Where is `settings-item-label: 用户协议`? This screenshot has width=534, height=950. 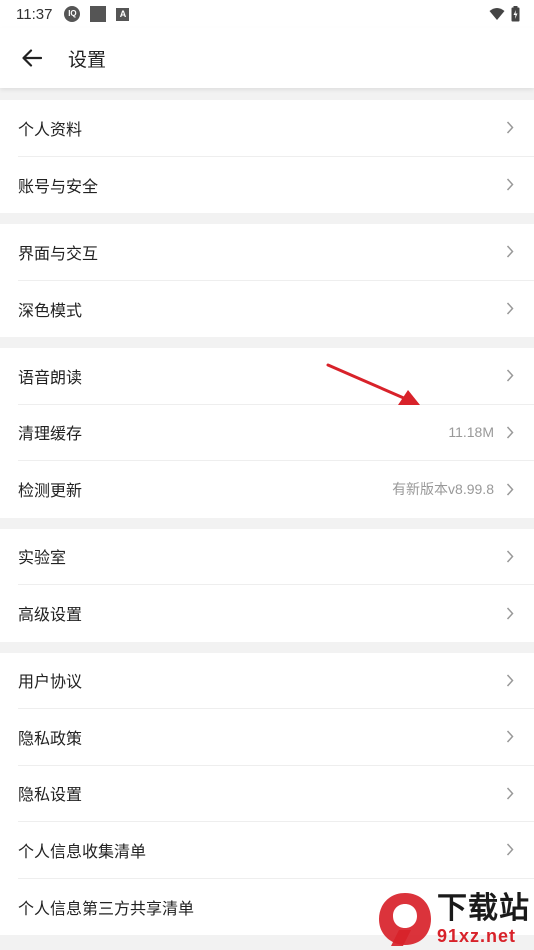
settings-item-label: 用户协议 is located at coordinates (50, 682).